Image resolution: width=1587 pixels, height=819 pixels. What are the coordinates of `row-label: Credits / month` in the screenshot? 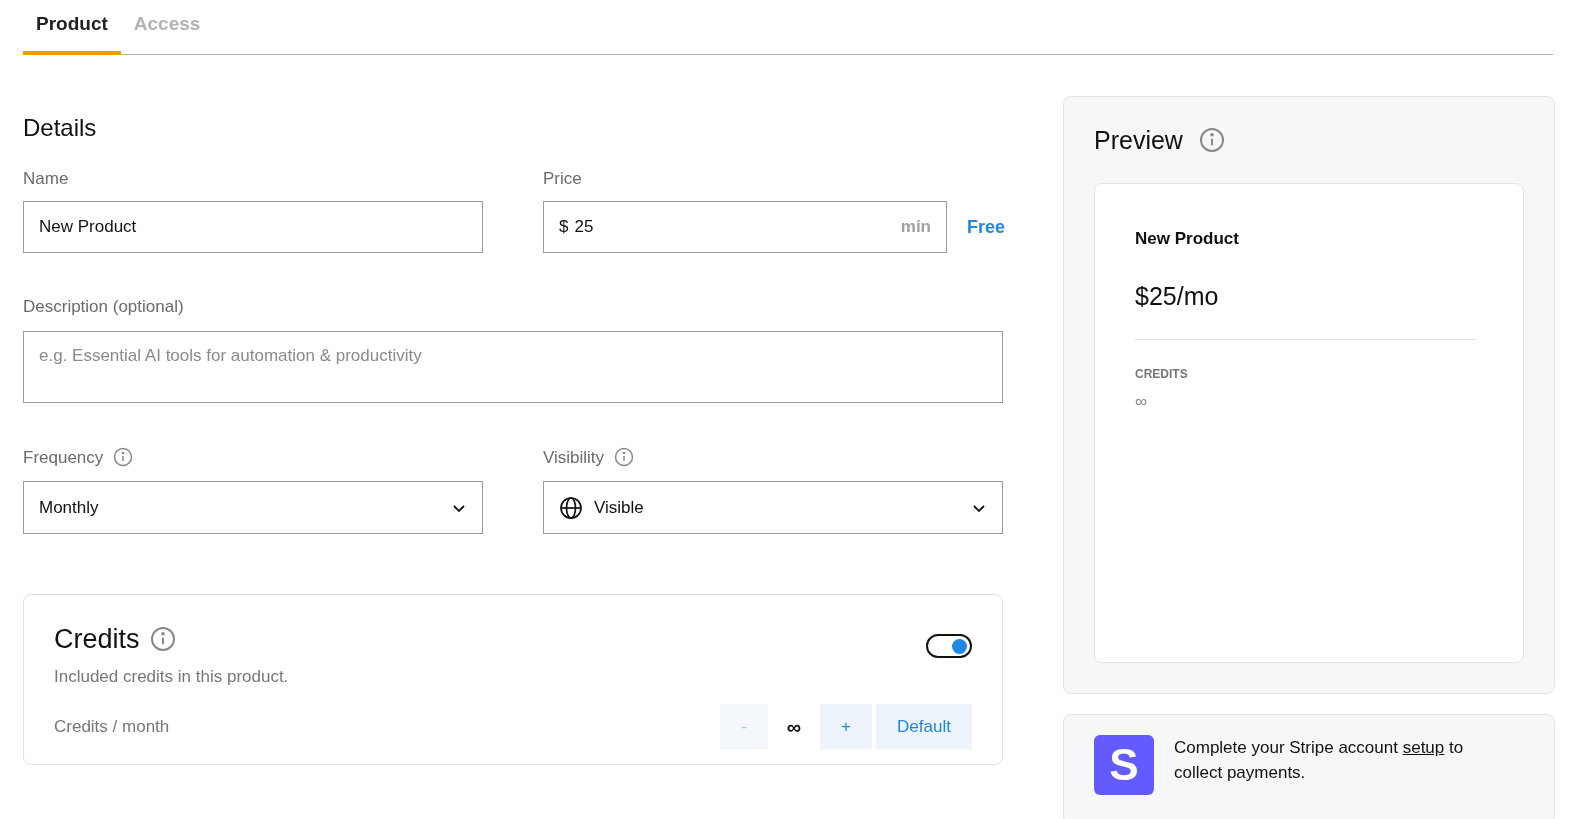 It's located at (112, 726).